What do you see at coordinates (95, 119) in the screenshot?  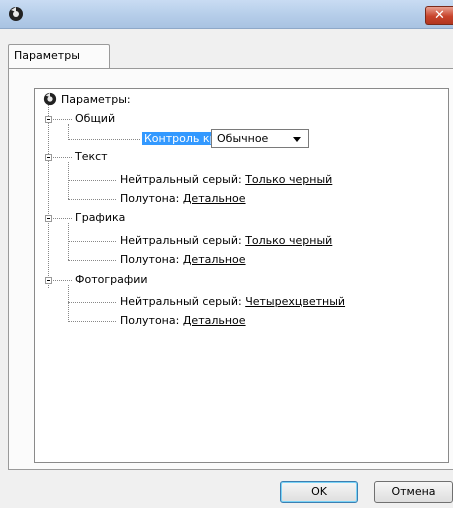 I see `tree-node-general: Общий` at bounding box center [95, 119].